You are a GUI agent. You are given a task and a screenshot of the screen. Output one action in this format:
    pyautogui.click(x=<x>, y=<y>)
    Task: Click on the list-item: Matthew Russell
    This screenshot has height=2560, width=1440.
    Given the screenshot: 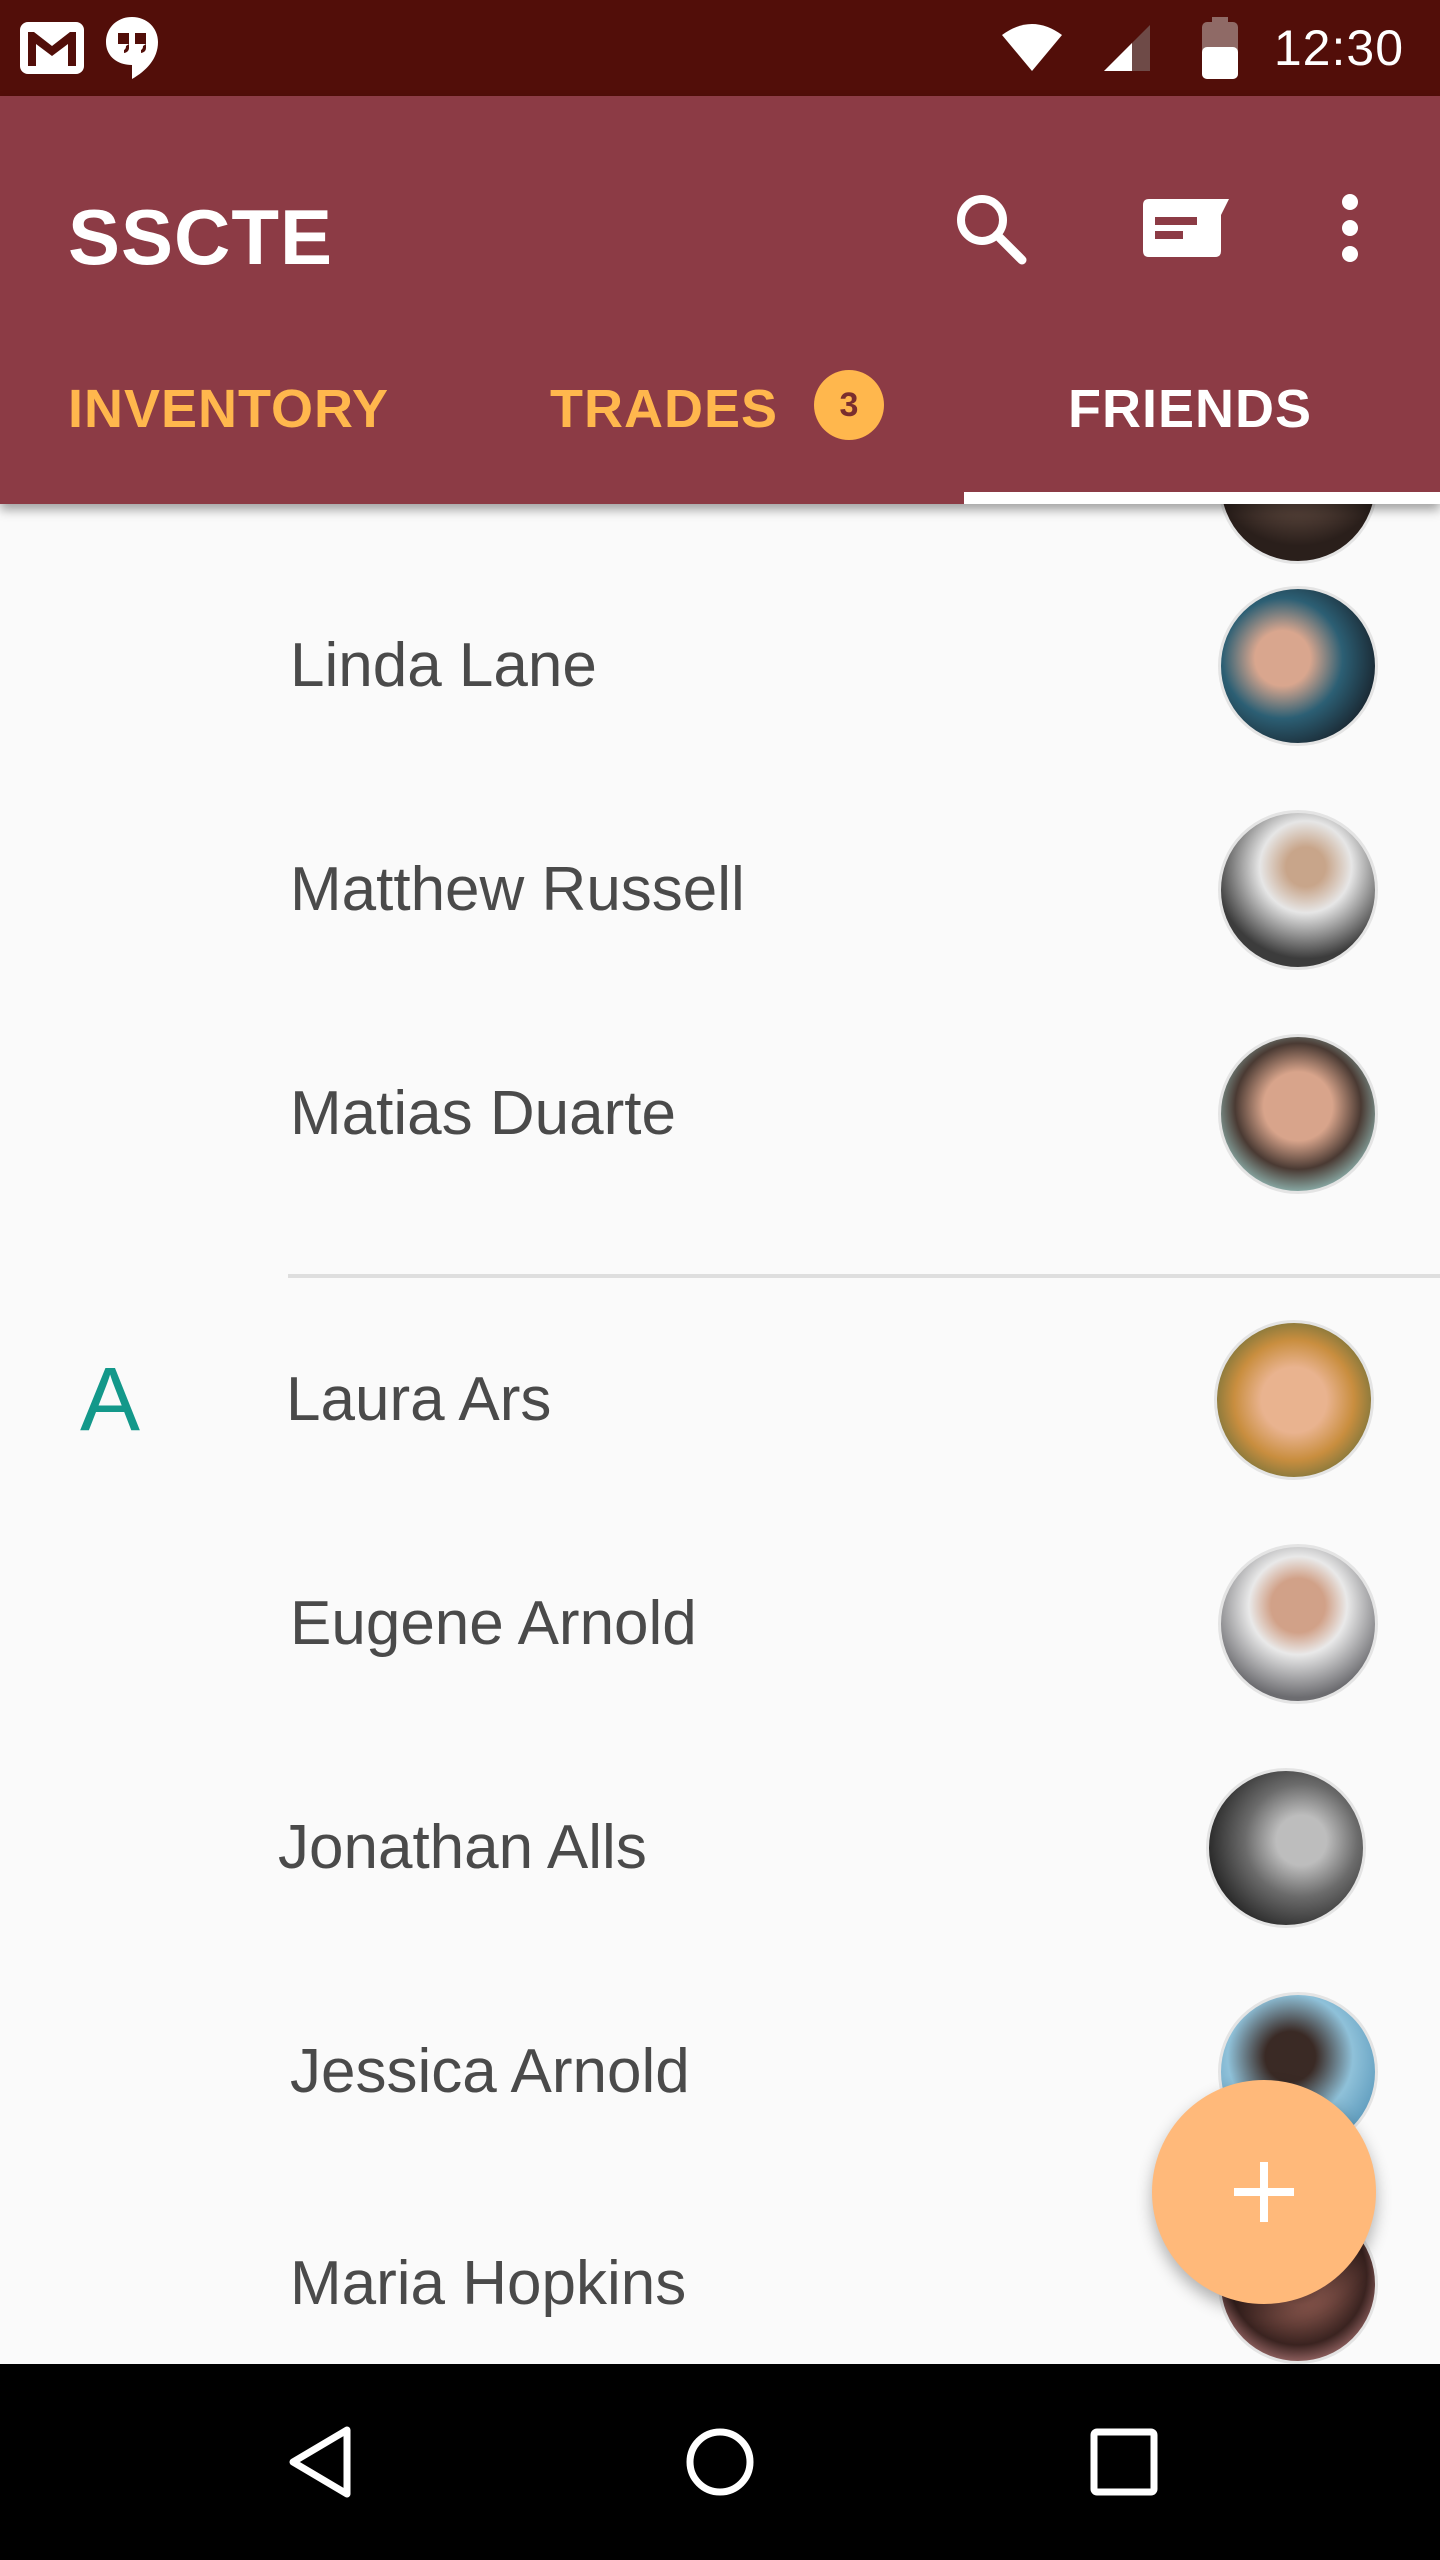 What is the action you would take?
    pyautogui.click(x=720, y=890)
    